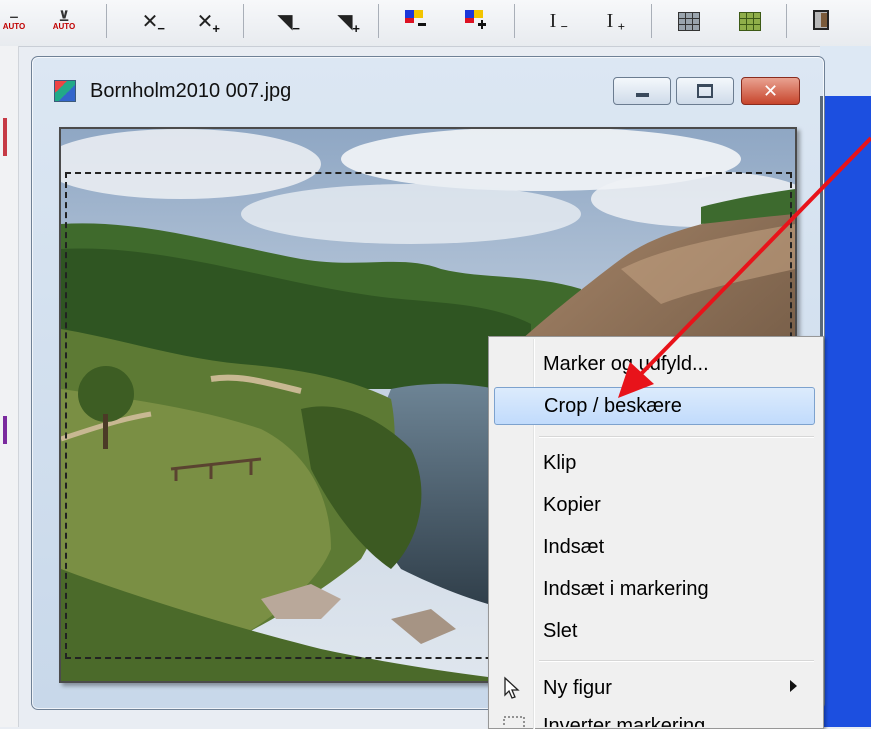 This screenshot has width=871, height=729. I want to click on color-down-button, so click(415, 21).